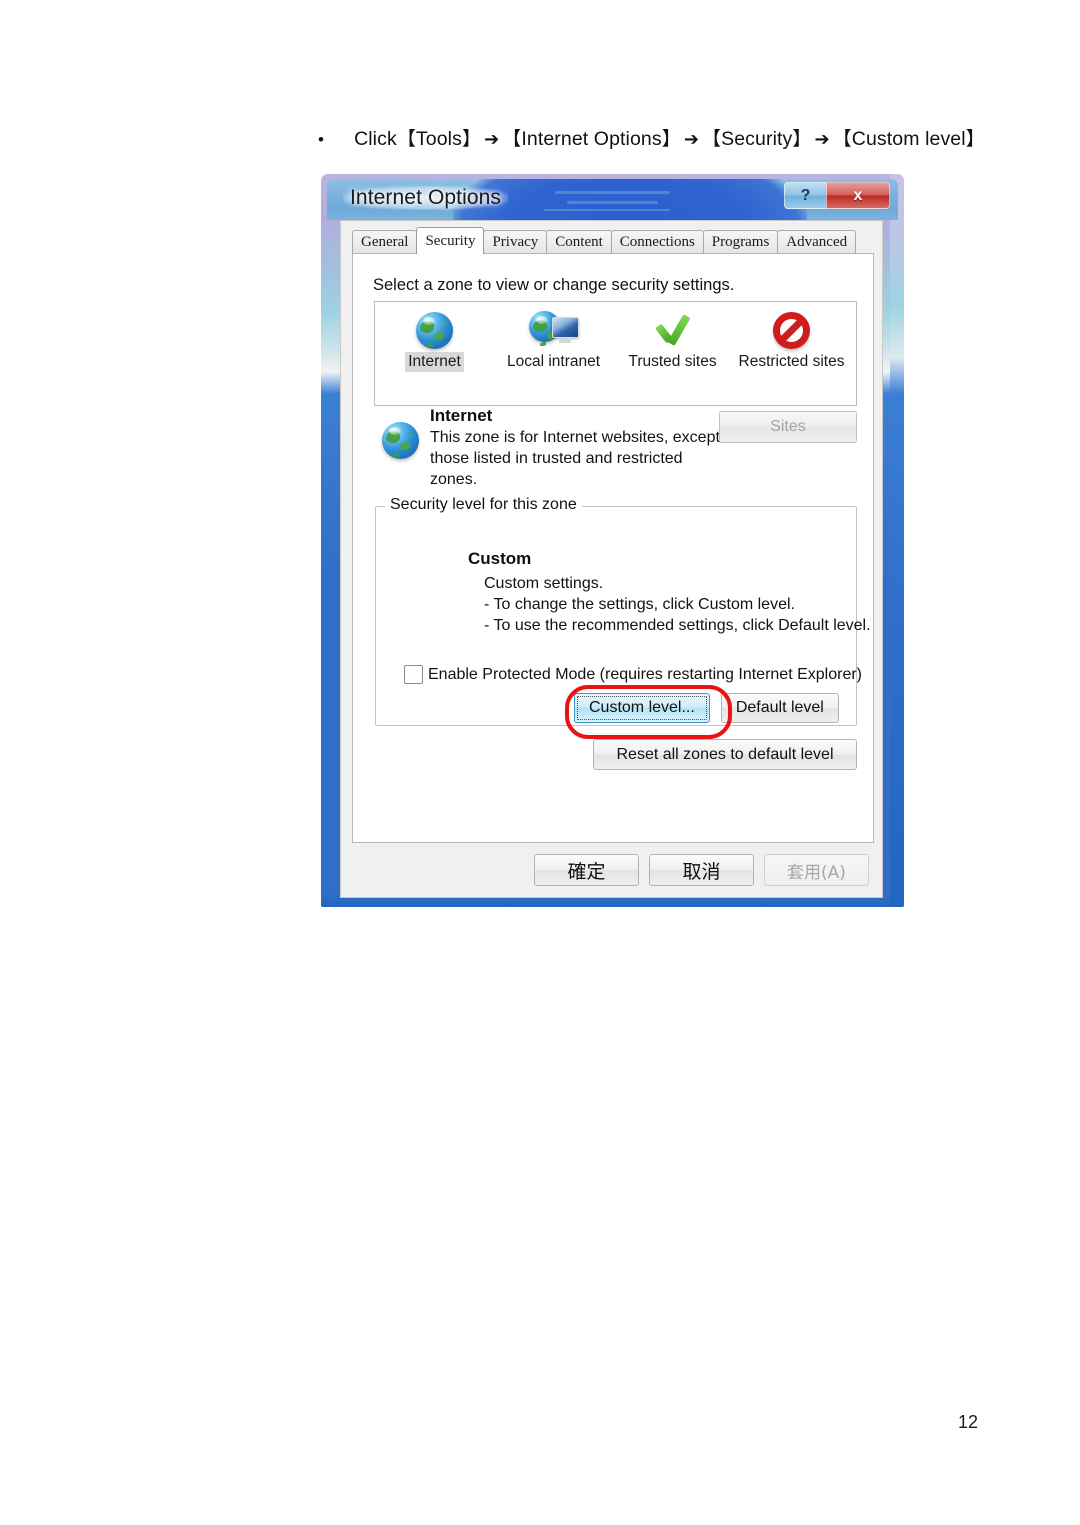 This screenshot has width=1080, height=1525. I want to click on bracket-close-2: 】, so click(671, 139).